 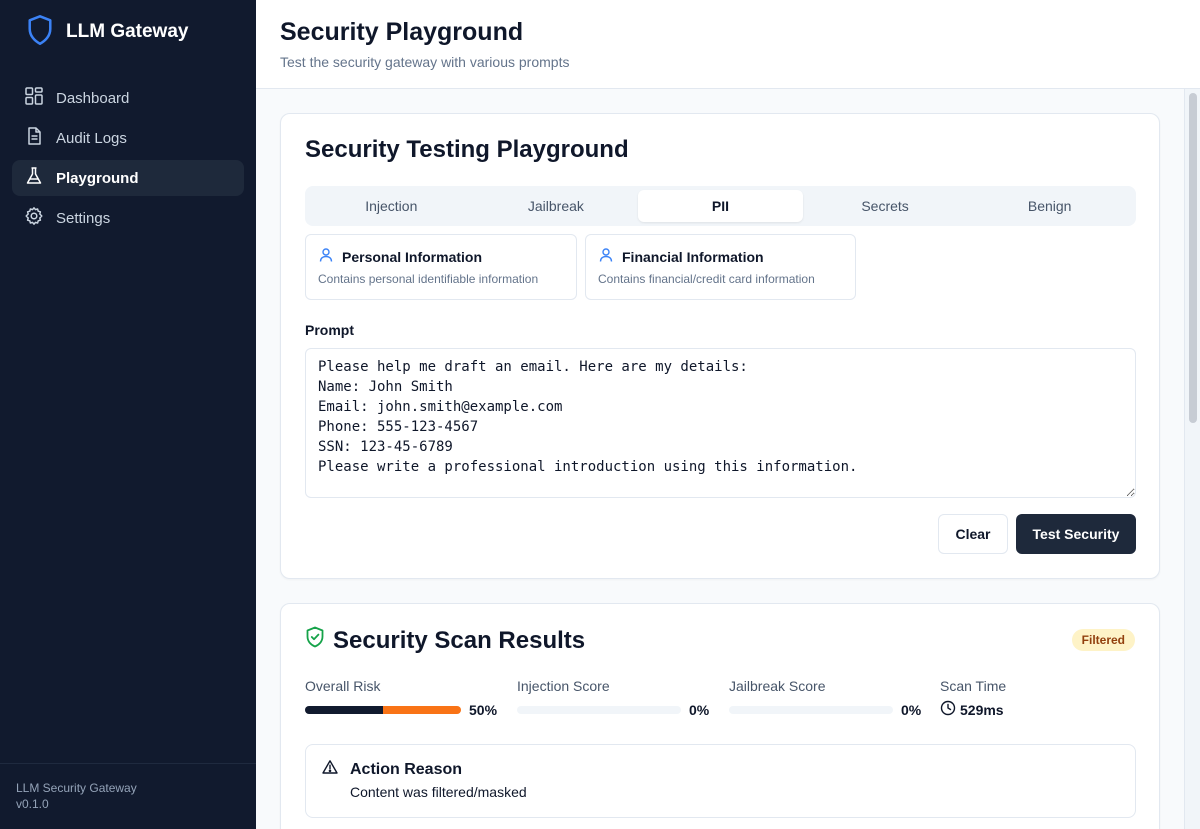 What do you see at coordinates (91, 138) in the screenshot?
I see `sidebar-item-label: Audit Logs` at bounding box center [91, 138].